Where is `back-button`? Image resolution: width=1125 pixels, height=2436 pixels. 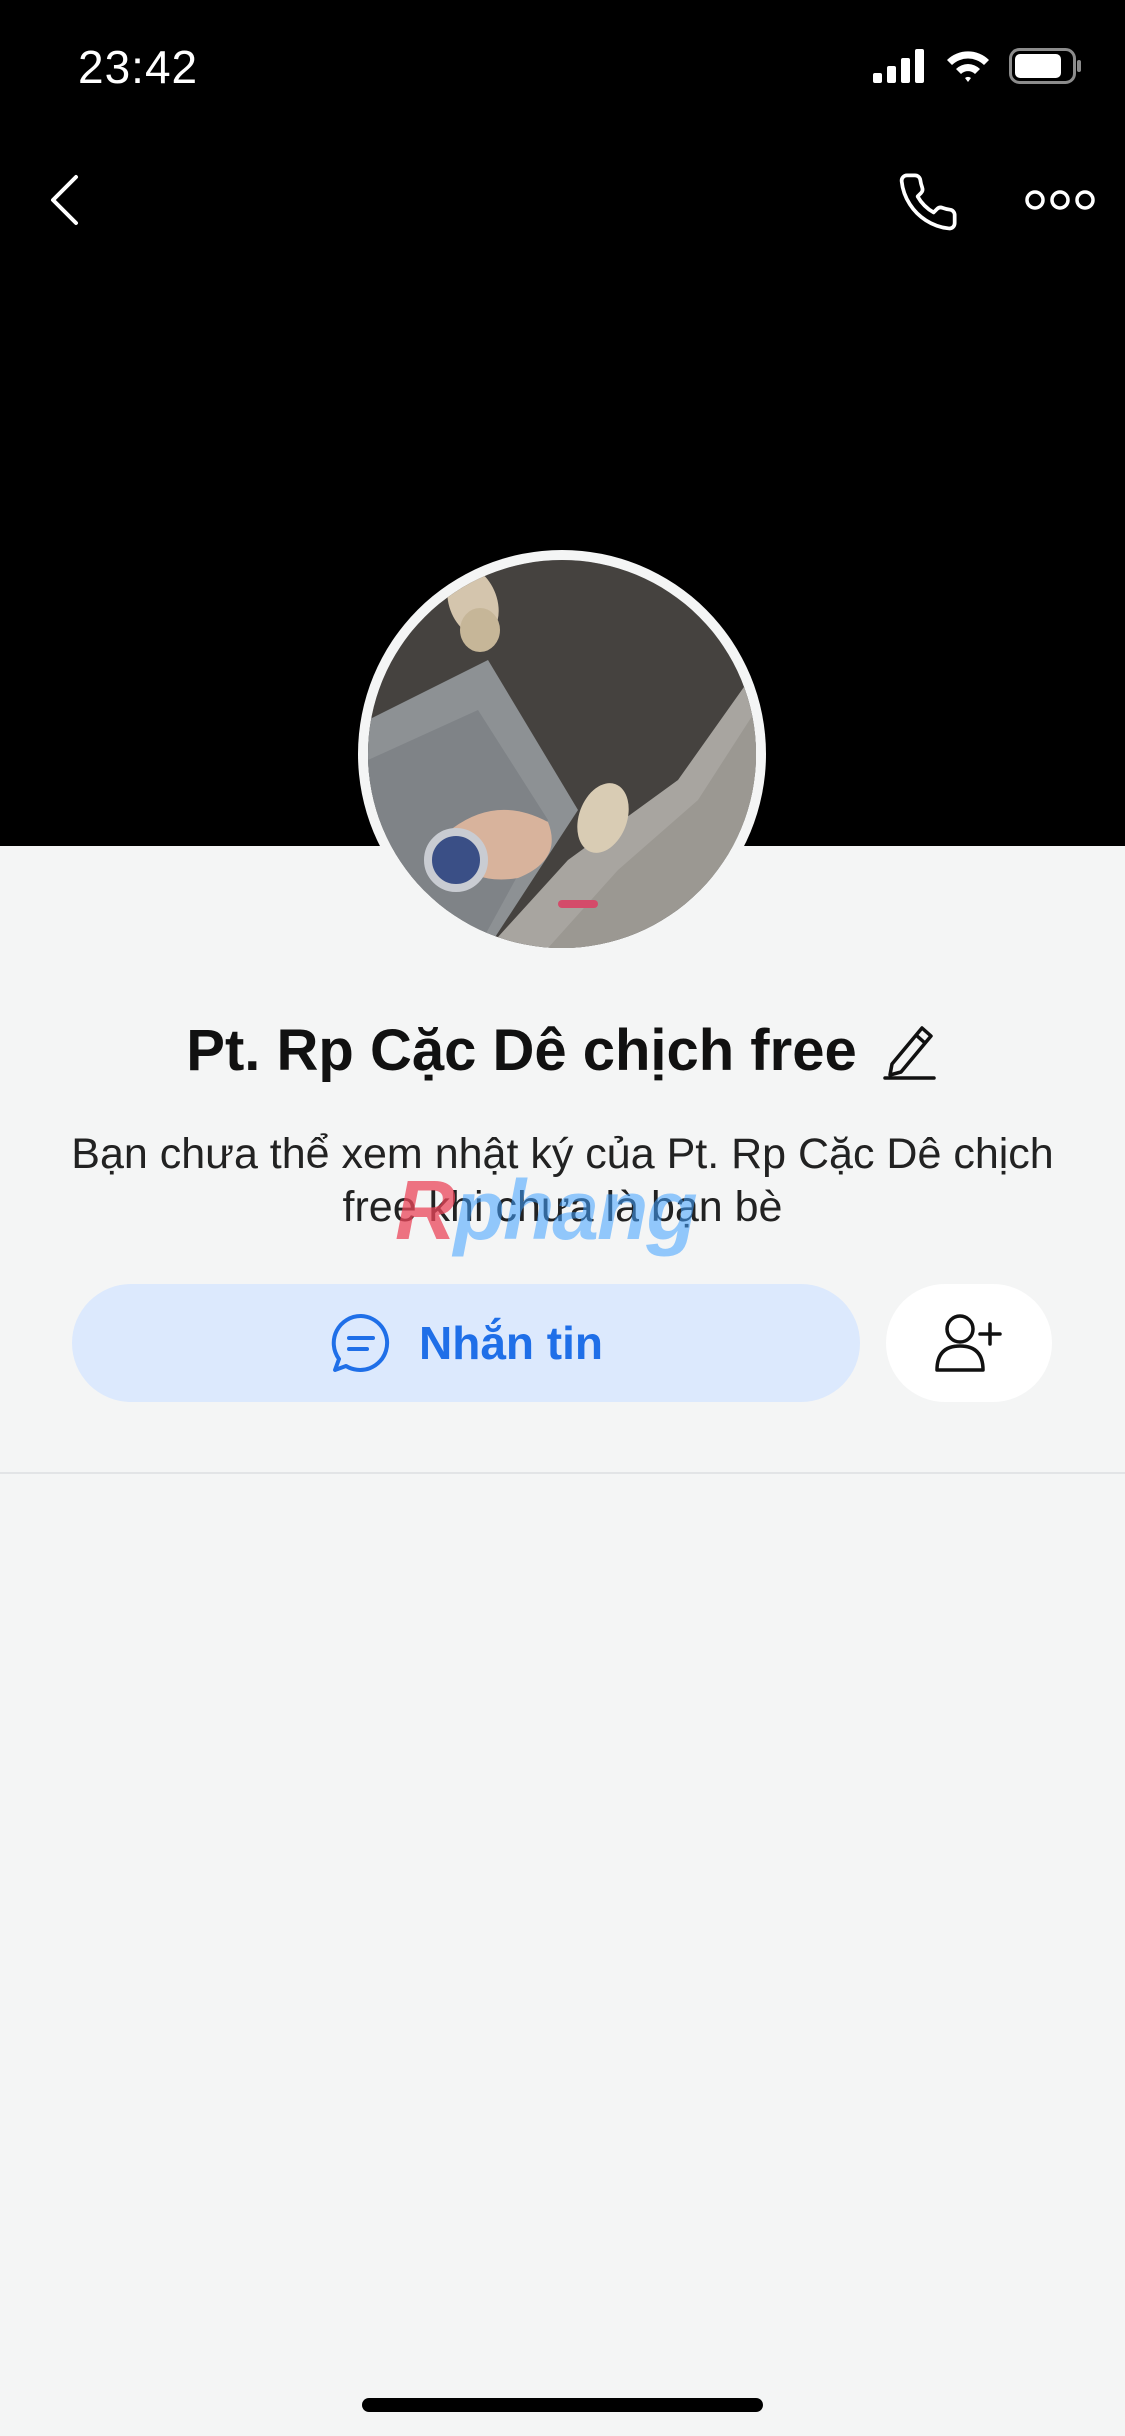
back-button is located at coordinates (64, 200).